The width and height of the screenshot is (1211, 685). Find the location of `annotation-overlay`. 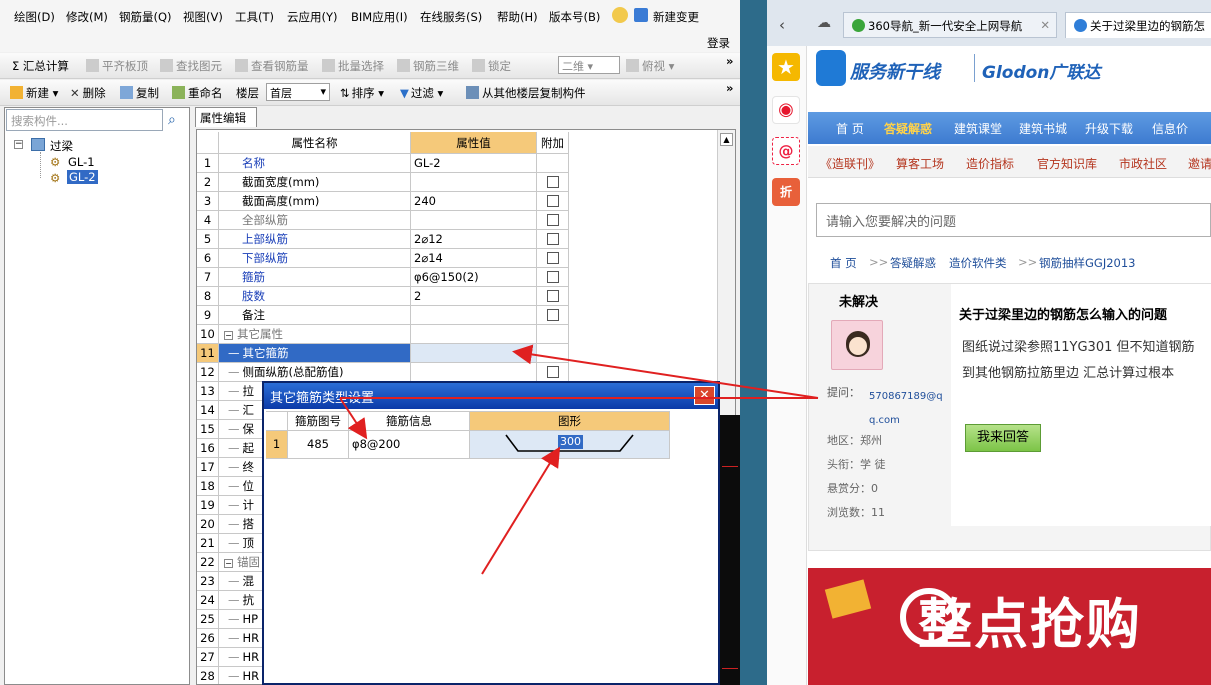

annotation-overlay is located at coordinates (579, 459).